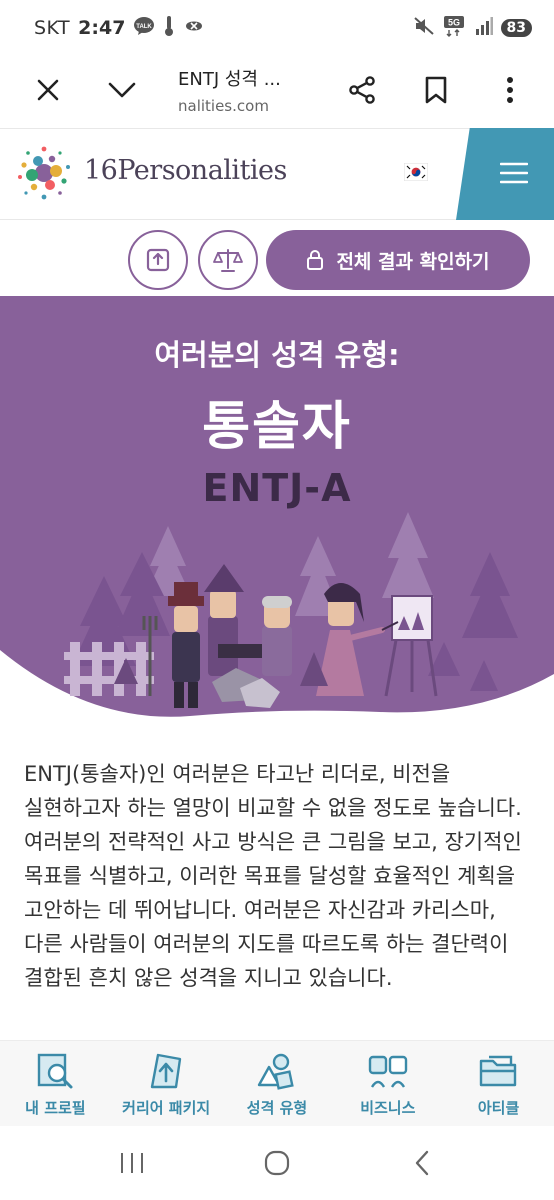  Describe the element at coordinates (455, 28) in the screenshot. I see `network-badge: 5G` at that location.